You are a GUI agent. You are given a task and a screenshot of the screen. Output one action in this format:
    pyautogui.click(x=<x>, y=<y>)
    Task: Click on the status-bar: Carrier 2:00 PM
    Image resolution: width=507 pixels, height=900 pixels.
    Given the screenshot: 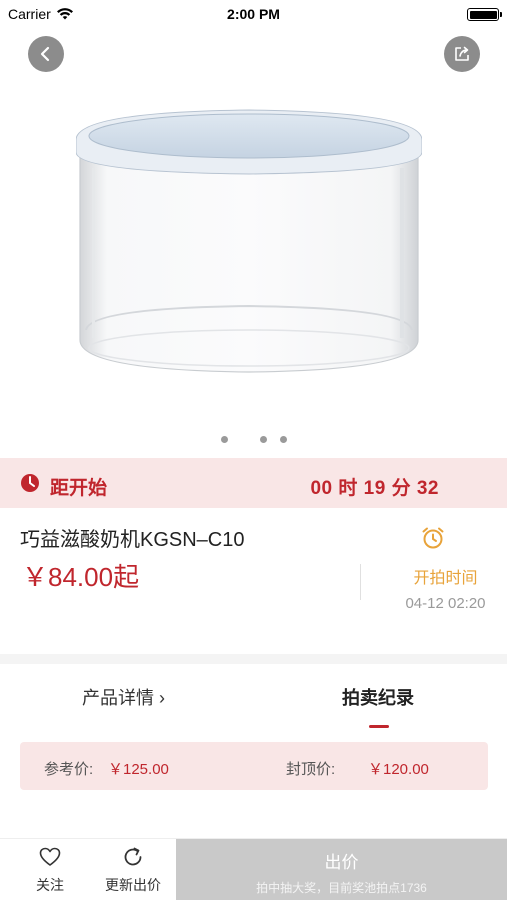 What is the action you would take?
    pyautogui.click(x=253, y=14)
    